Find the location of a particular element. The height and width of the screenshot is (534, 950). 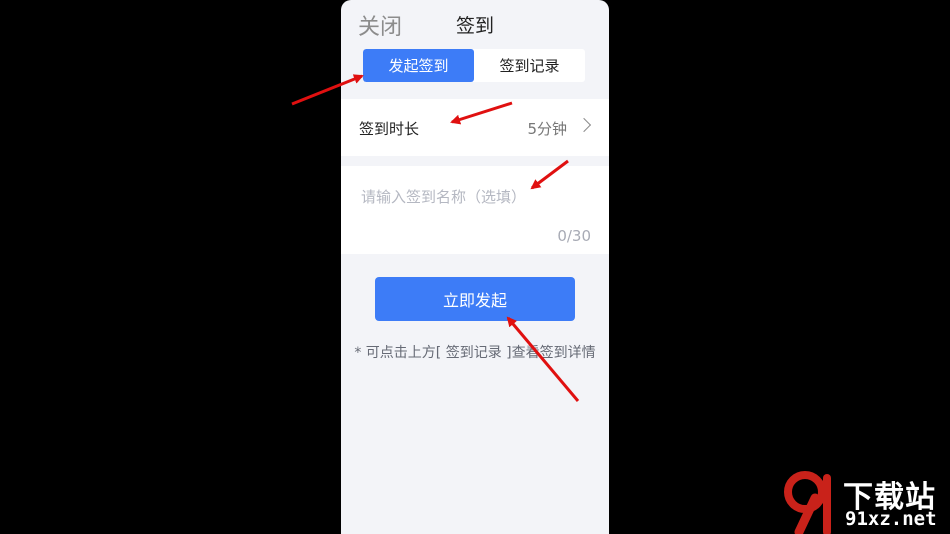

watermark-url: 91xz.net is located at coordinates (891, 519).